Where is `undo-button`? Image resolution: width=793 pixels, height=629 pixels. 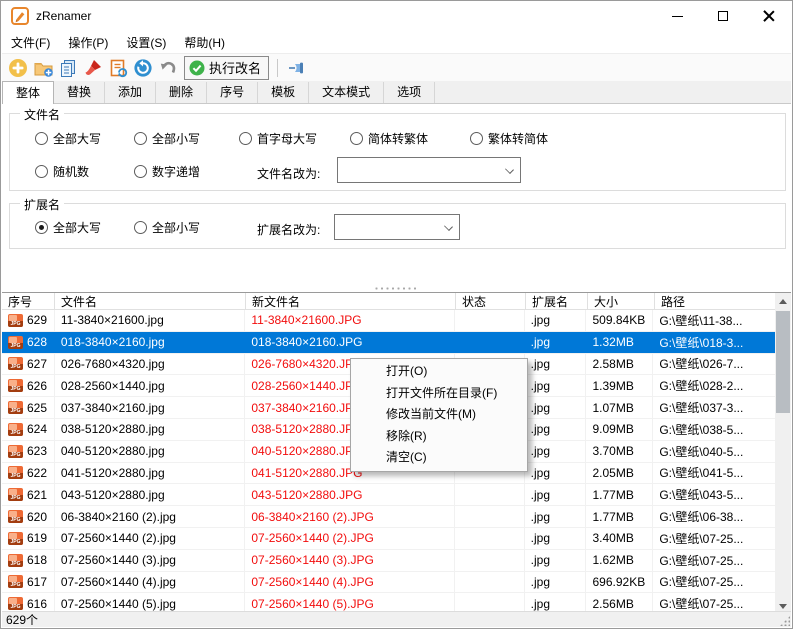
undo-button is located at coordinates (168, 68).